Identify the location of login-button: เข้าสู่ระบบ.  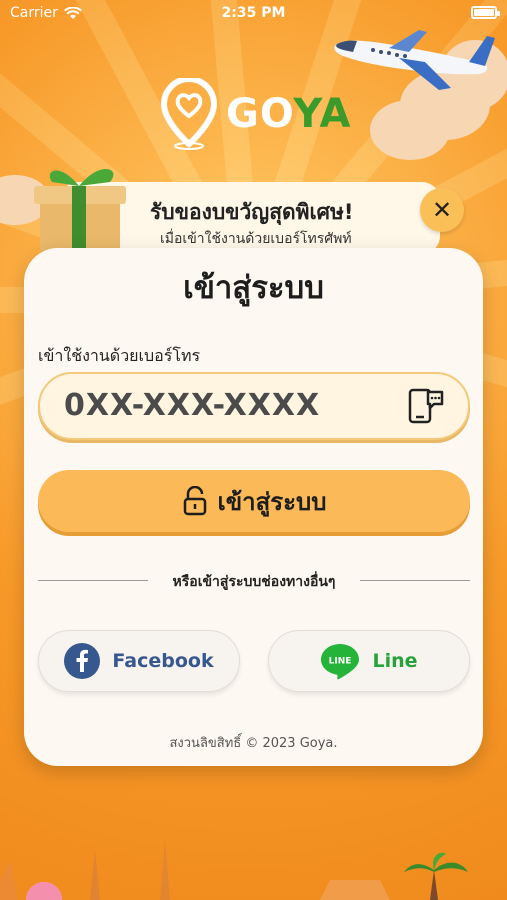
(254, 501).